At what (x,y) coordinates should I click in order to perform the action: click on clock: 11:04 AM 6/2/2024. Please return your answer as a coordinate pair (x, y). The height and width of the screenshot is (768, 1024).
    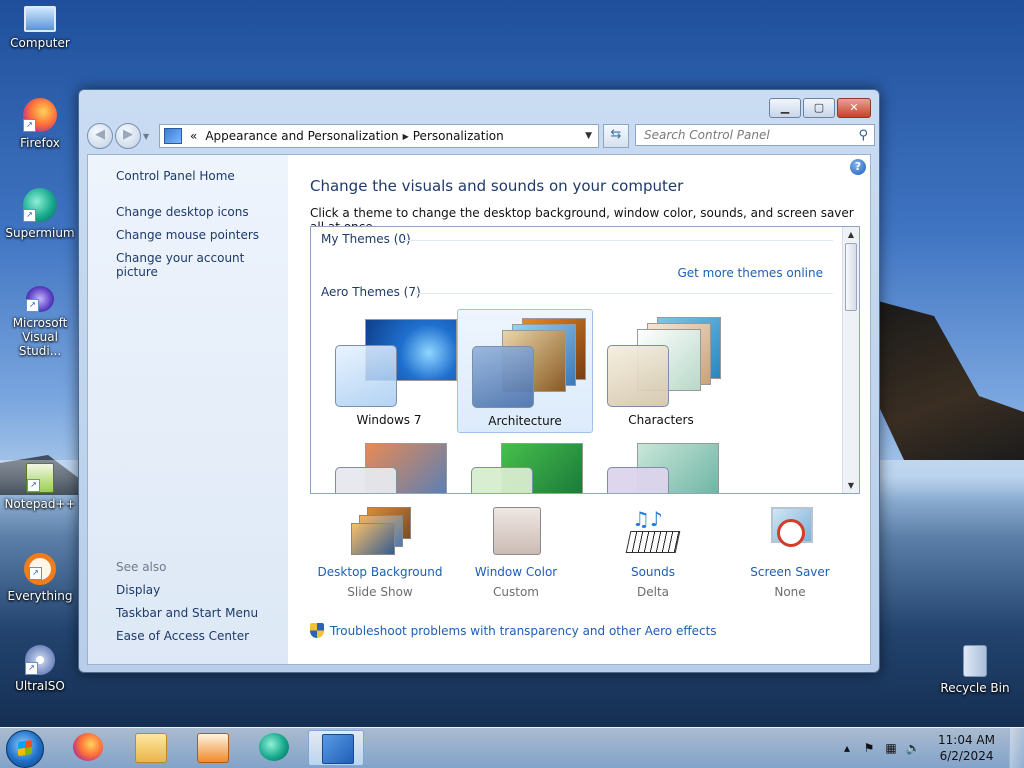
    Looking at the image, I should click on (966, 748).